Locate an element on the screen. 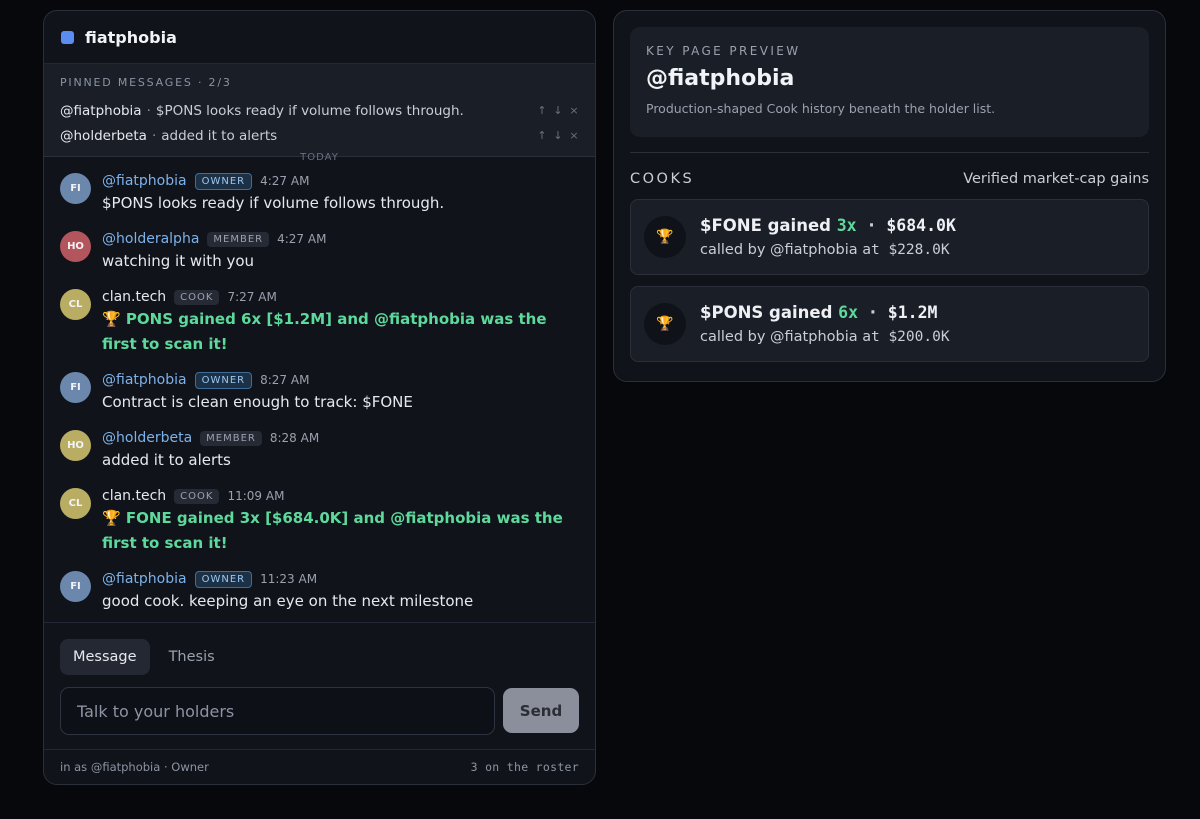 This screenshot has height=819, width=1200. message-text: Contract is clean enough to track: $FONE is located at coordinates (257, 402).